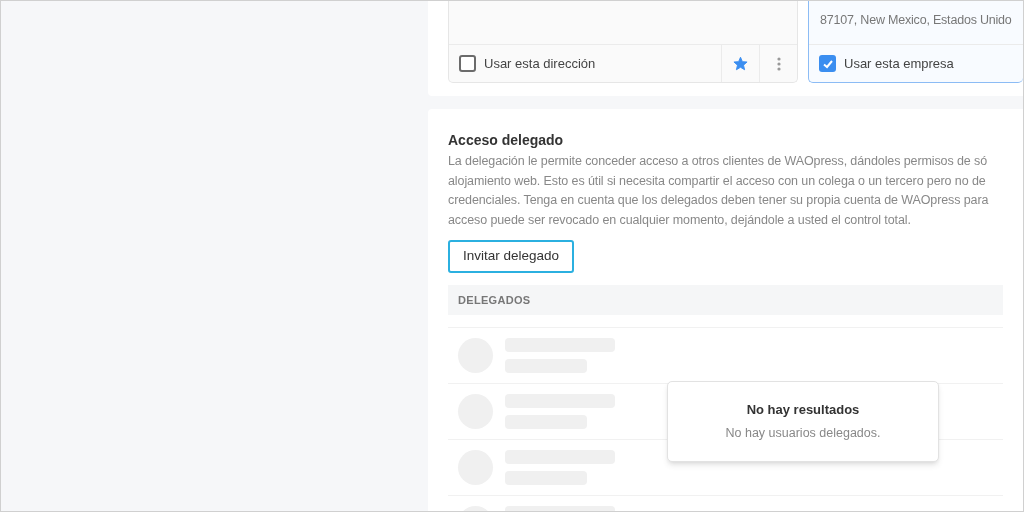 This screenshot has width=1024, height=512. Describe the element at coordinates (803, 433) in the screenshot. I see `empty-state-message: No hay usuarios delegados.` at that location.